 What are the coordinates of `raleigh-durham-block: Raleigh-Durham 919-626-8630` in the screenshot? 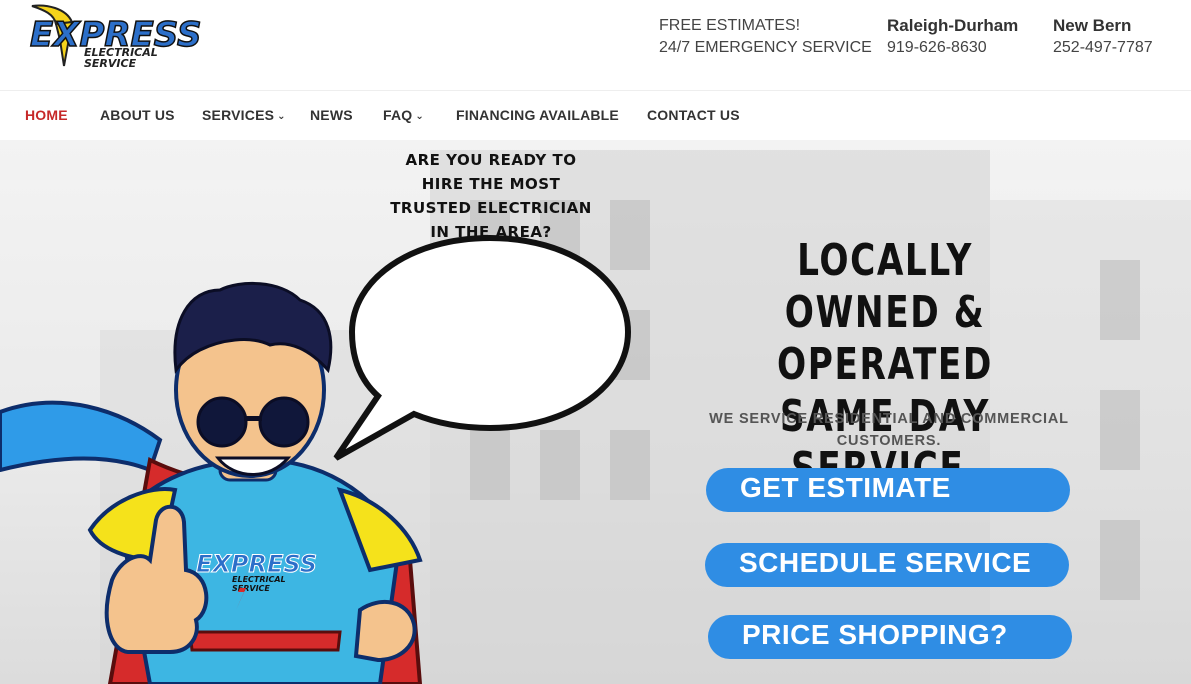 It's located at (952, 37).